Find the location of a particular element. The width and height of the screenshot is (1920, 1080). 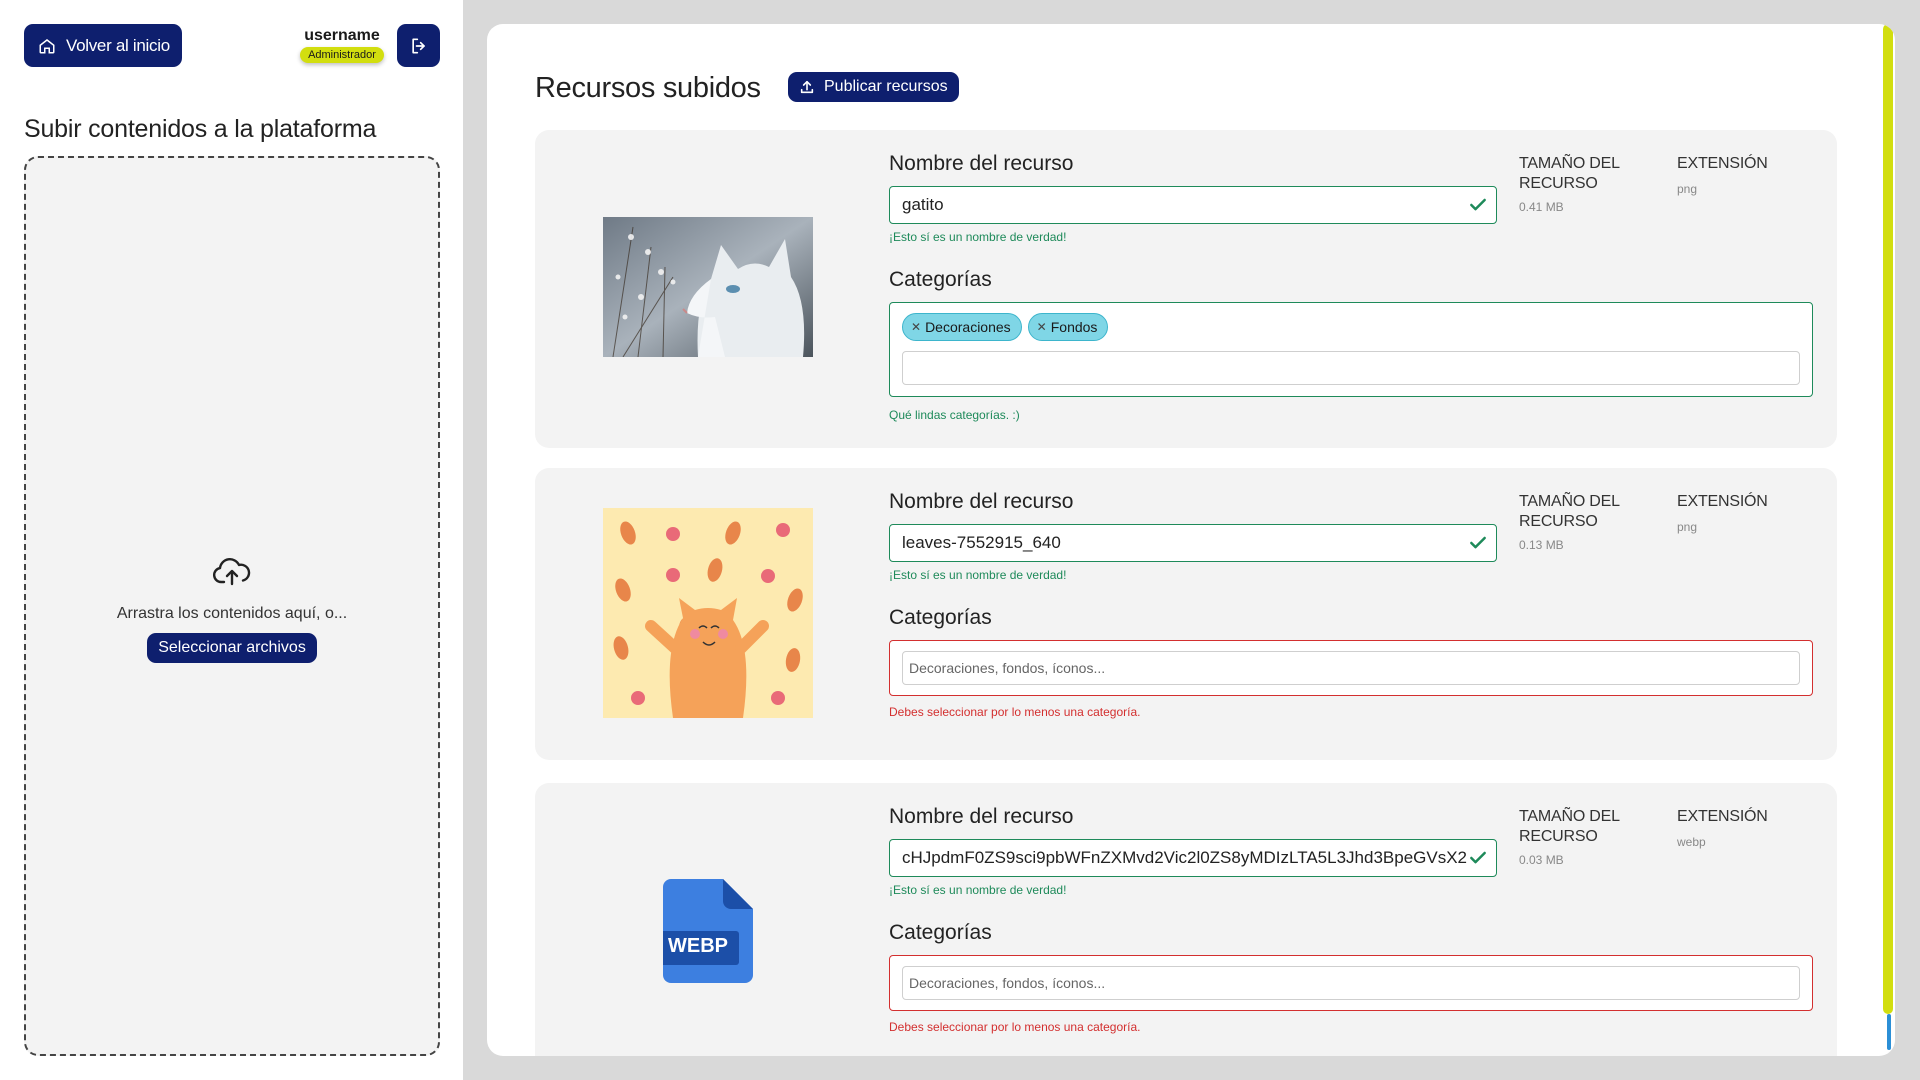

extension-value: webp is located at coordinates (1691, 842).